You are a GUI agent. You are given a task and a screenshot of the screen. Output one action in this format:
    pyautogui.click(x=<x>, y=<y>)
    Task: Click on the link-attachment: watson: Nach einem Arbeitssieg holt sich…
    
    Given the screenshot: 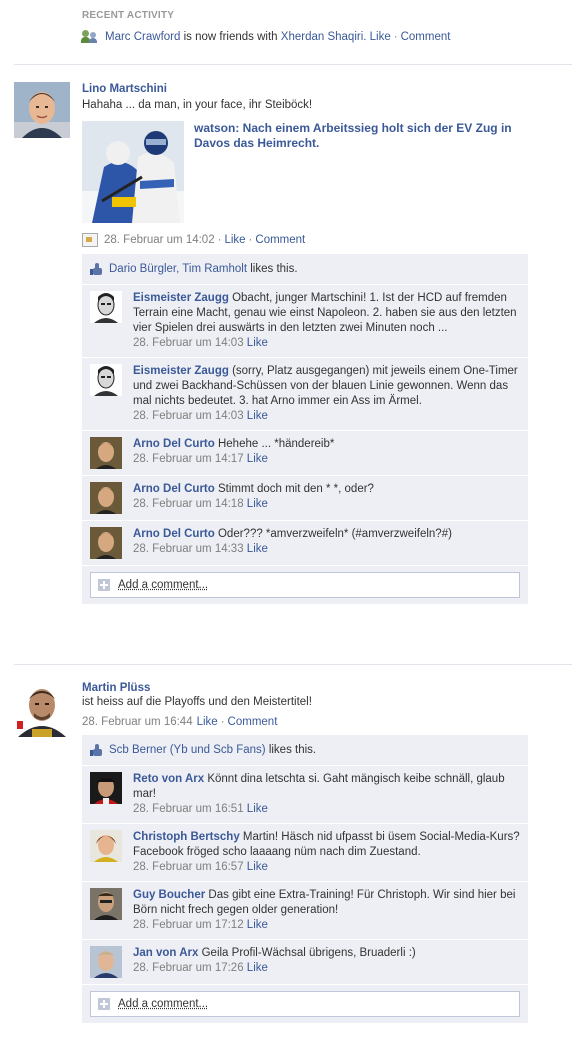 What is the action you would take?
    pyautogui.click(x=307, y=172)
    